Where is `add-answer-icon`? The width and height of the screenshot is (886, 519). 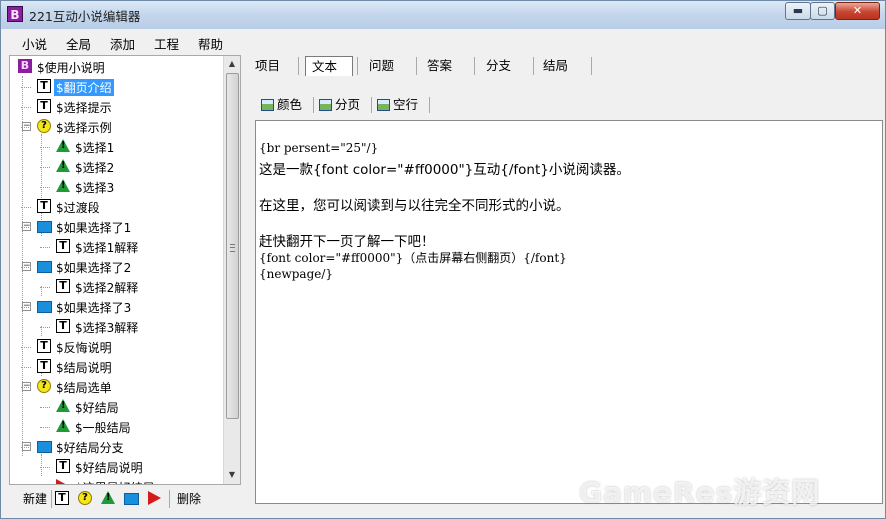
add-answer-icon is located at coordinates (108, 497).